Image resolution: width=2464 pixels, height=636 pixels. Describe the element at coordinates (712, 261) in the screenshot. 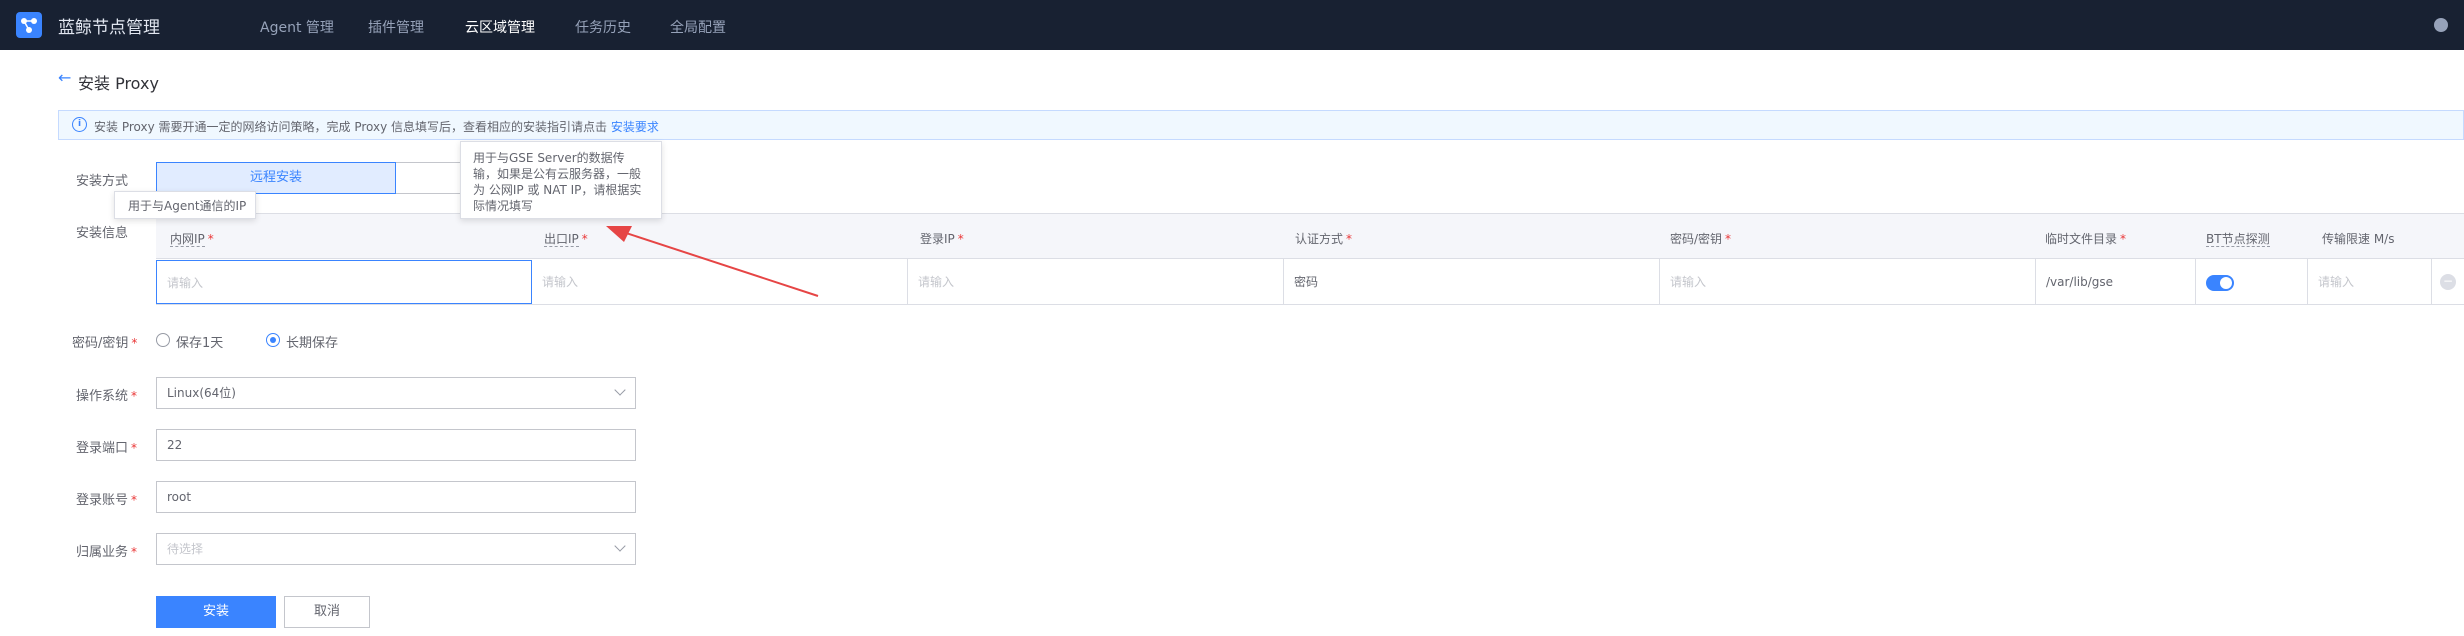

I see `annotation-arrow-icon` at that location.